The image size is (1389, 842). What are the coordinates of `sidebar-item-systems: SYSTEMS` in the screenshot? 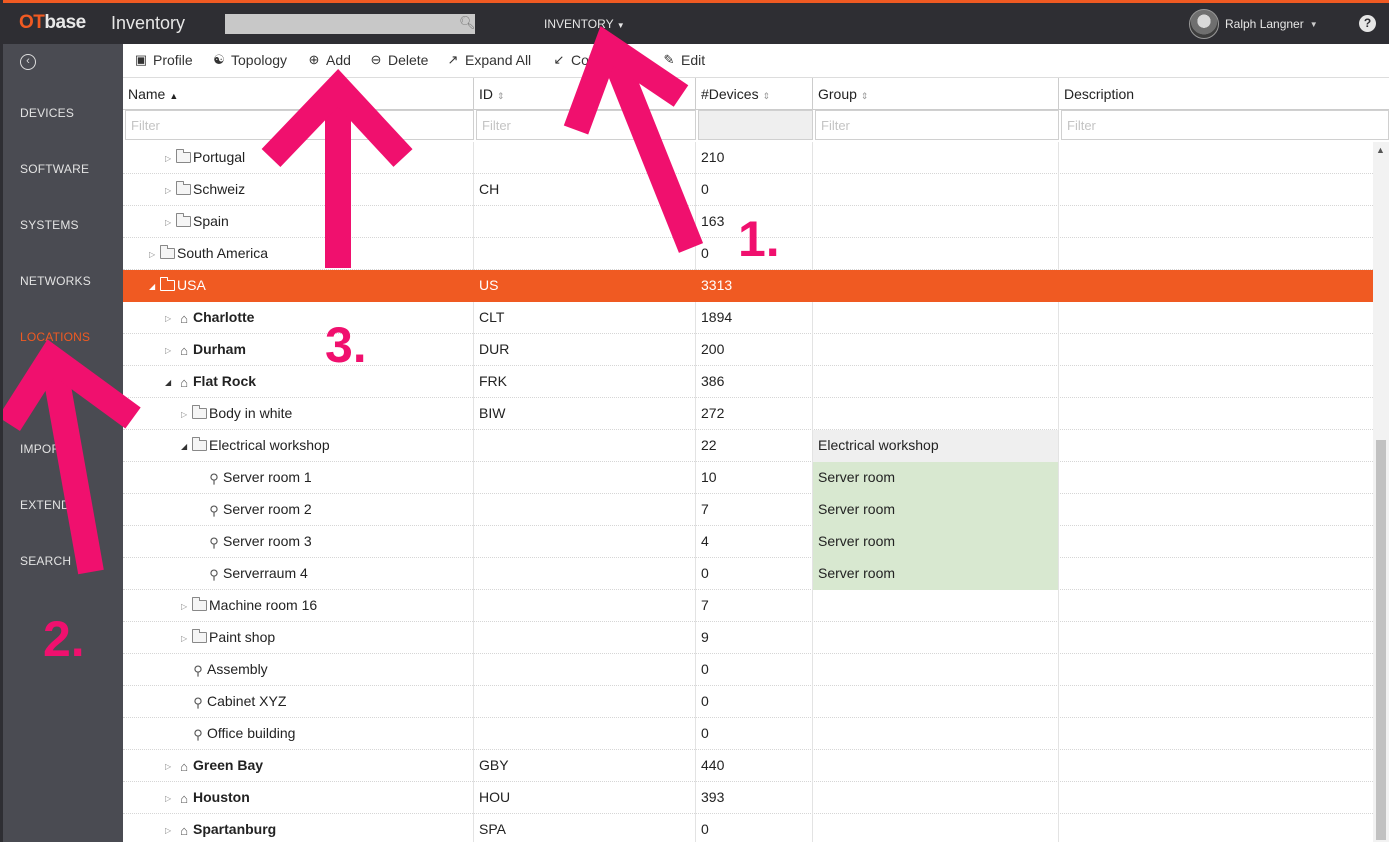 It's located at (49, 225).